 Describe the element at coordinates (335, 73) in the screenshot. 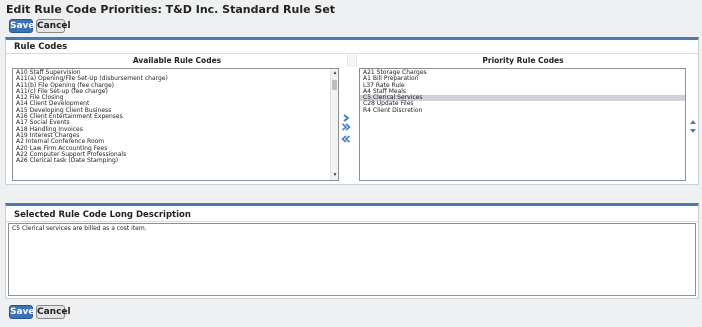

I see `scroll-up-icon: ▲` at that location.